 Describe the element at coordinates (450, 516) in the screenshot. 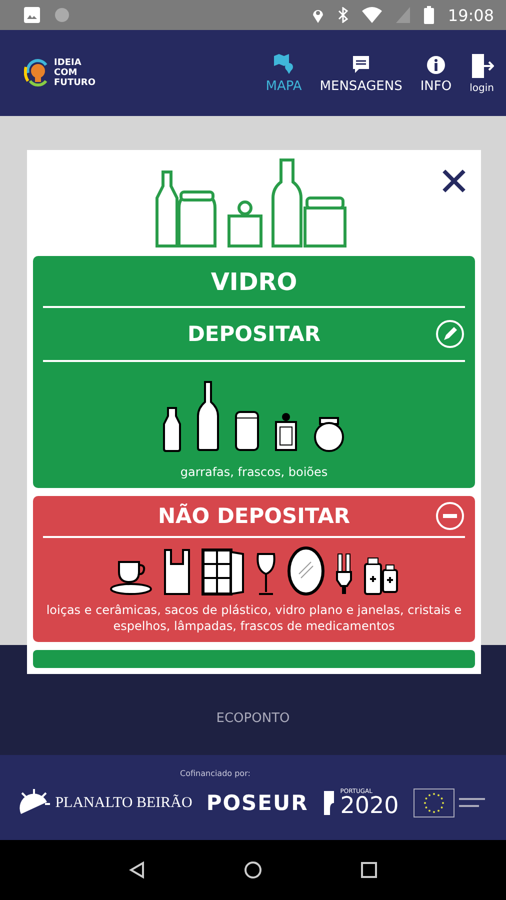

I see `minus-circle-icon` at that location.